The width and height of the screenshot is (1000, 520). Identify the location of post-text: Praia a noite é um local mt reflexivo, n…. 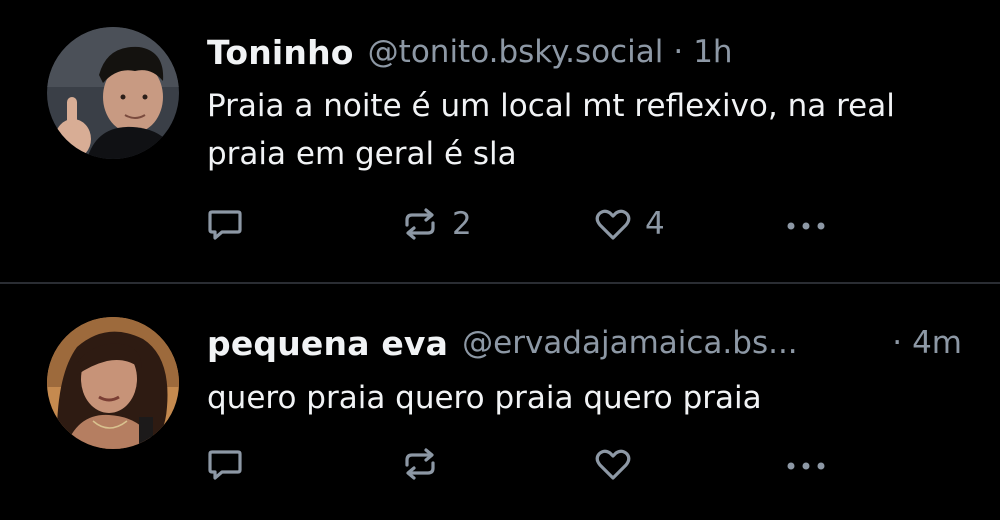
(551, 130).